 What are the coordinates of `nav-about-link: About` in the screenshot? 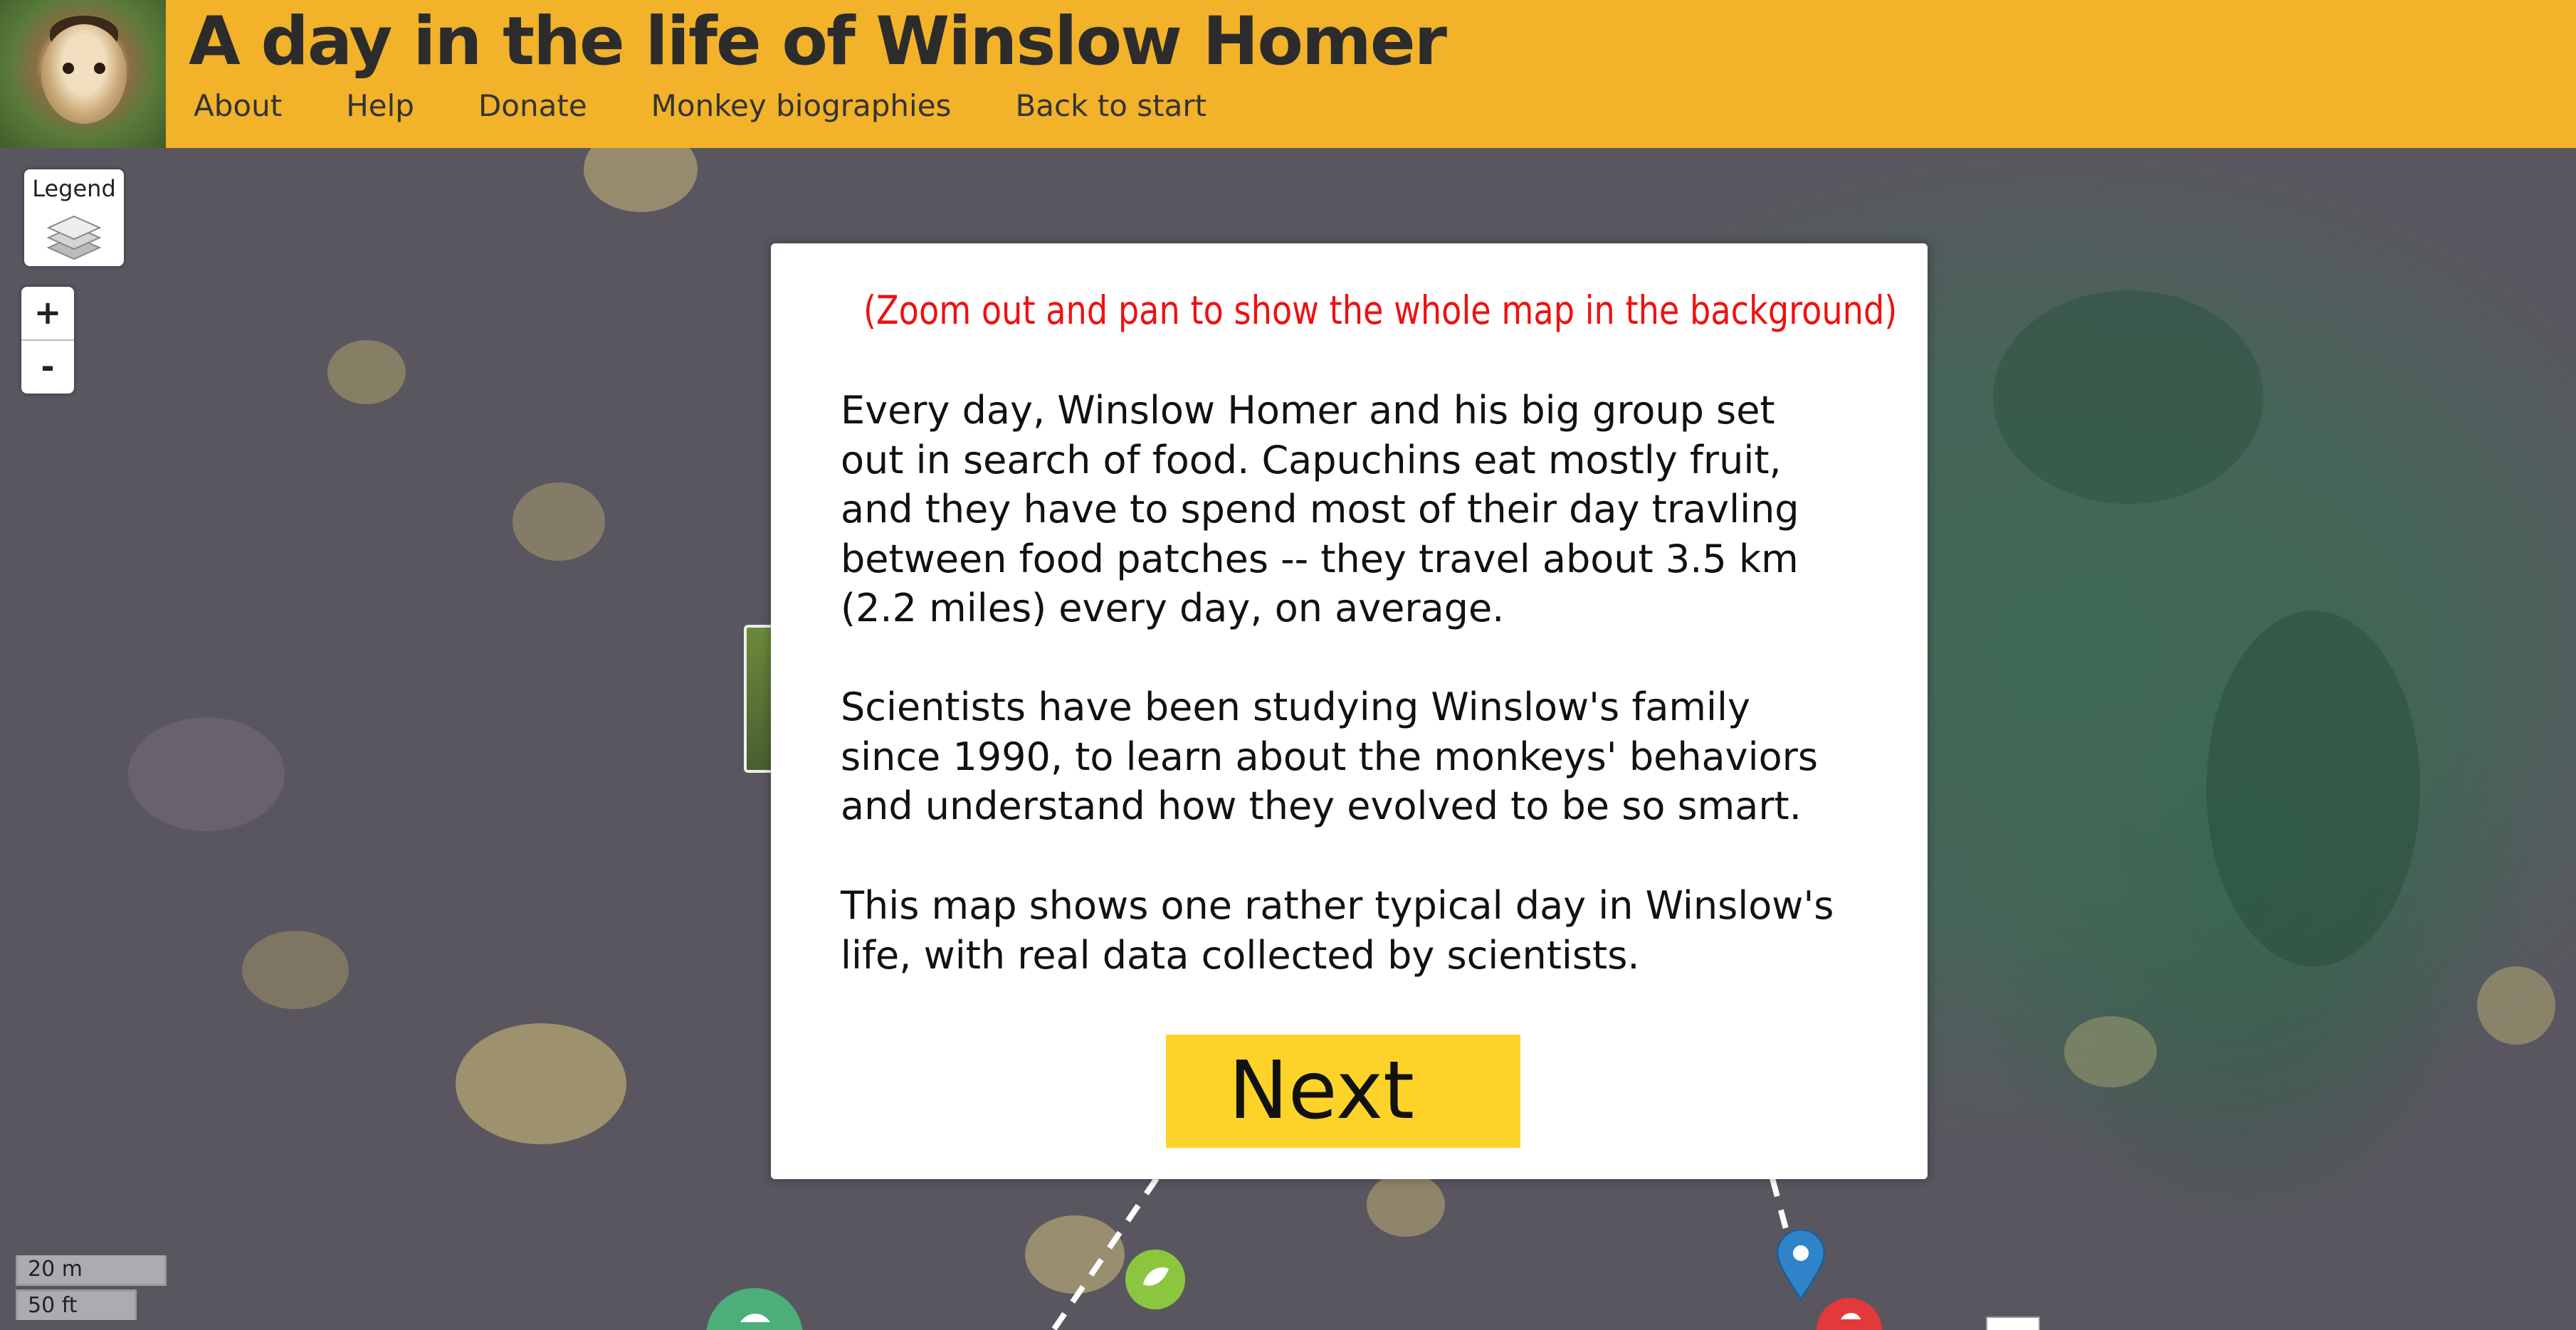 It's located at (238, 109).